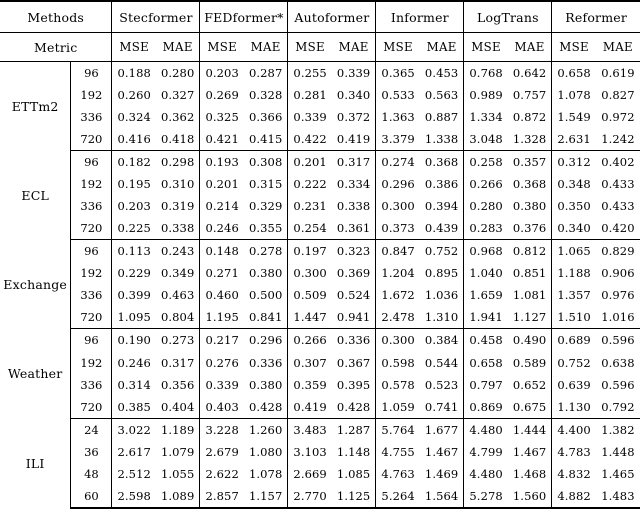 The image size is (640, 509). I want to click on value-cell: 1.080, so click(265, 451).